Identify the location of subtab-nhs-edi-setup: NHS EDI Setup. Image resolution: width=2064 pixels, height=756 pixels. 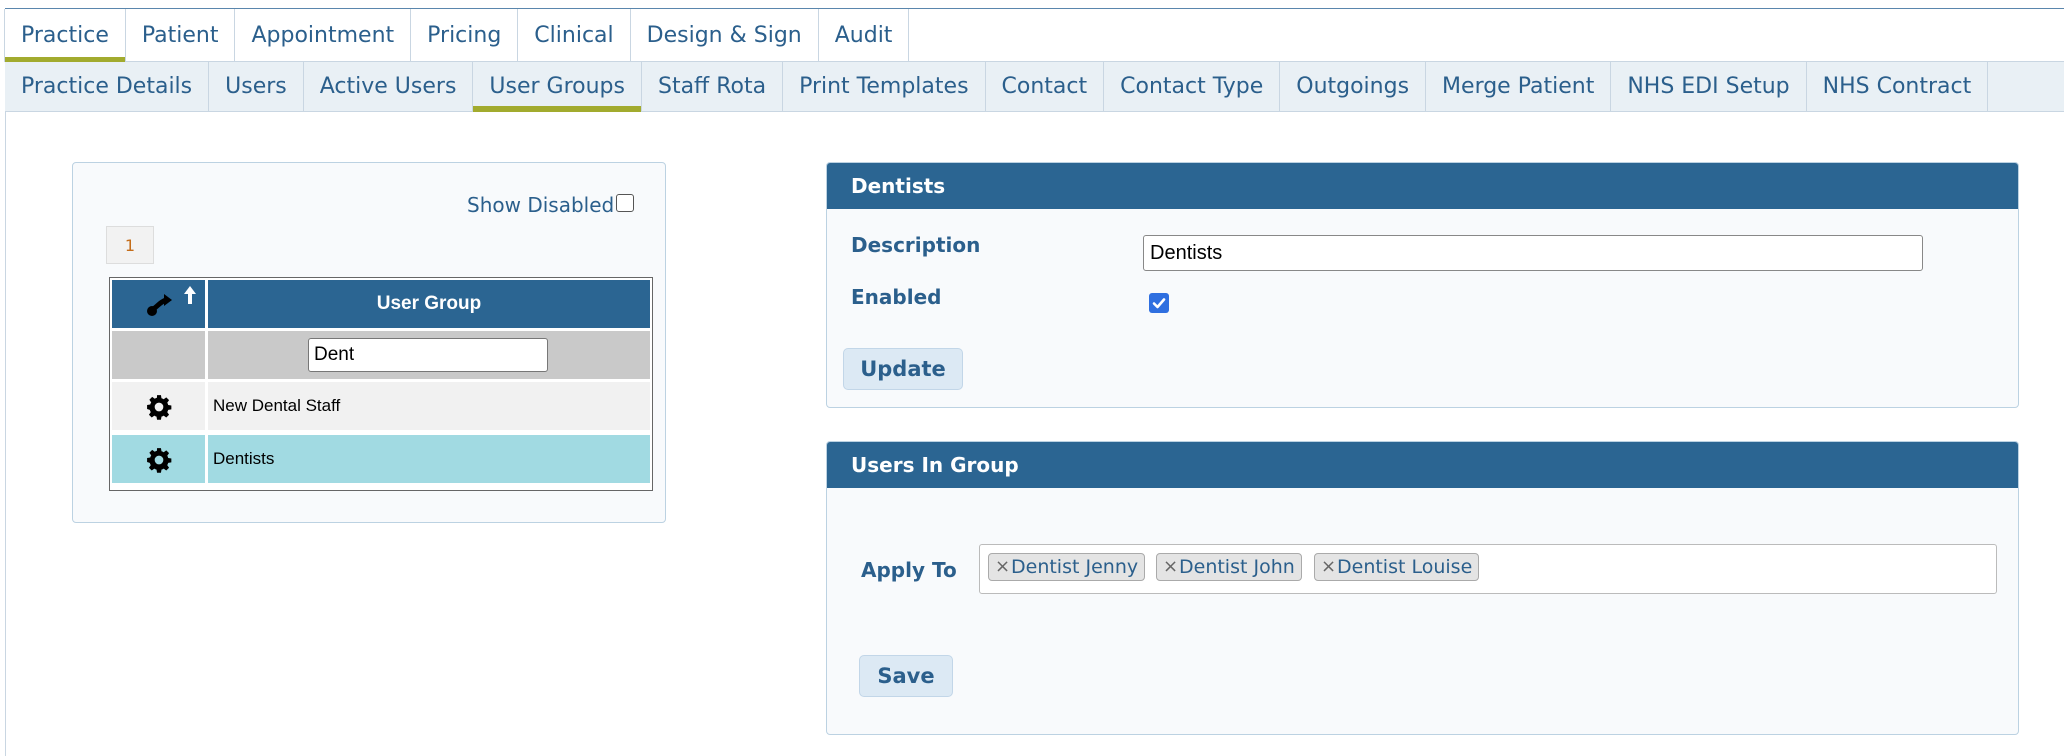
(1709, 87).